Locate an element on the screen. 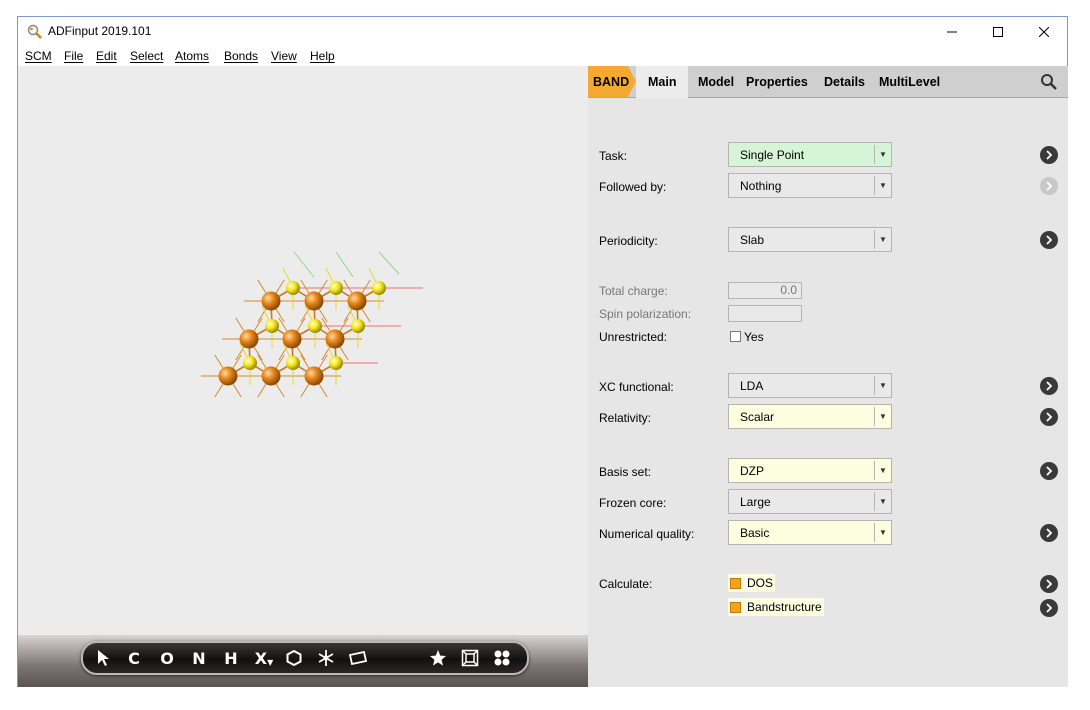  menu-help: Help is located at coordinates (322, 56).